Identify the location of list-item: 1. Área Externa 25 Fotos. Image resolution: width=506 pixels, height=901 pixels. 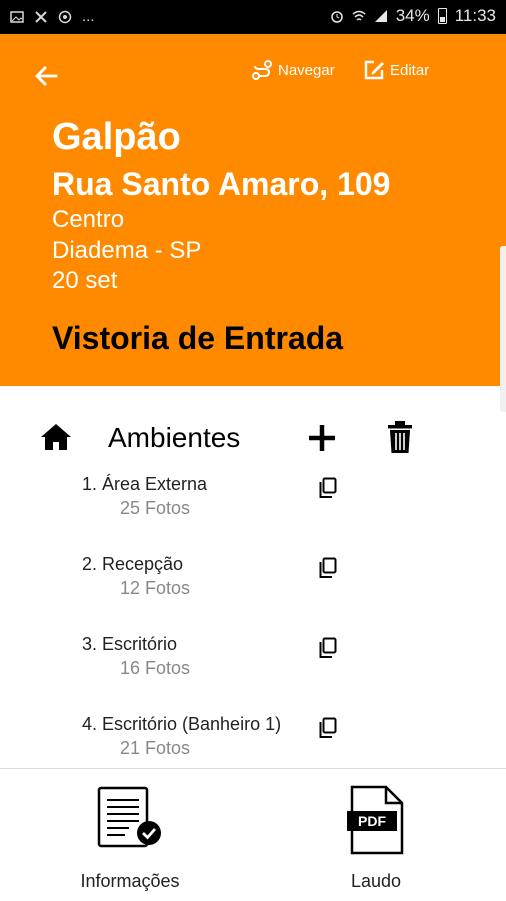
(253, 504).